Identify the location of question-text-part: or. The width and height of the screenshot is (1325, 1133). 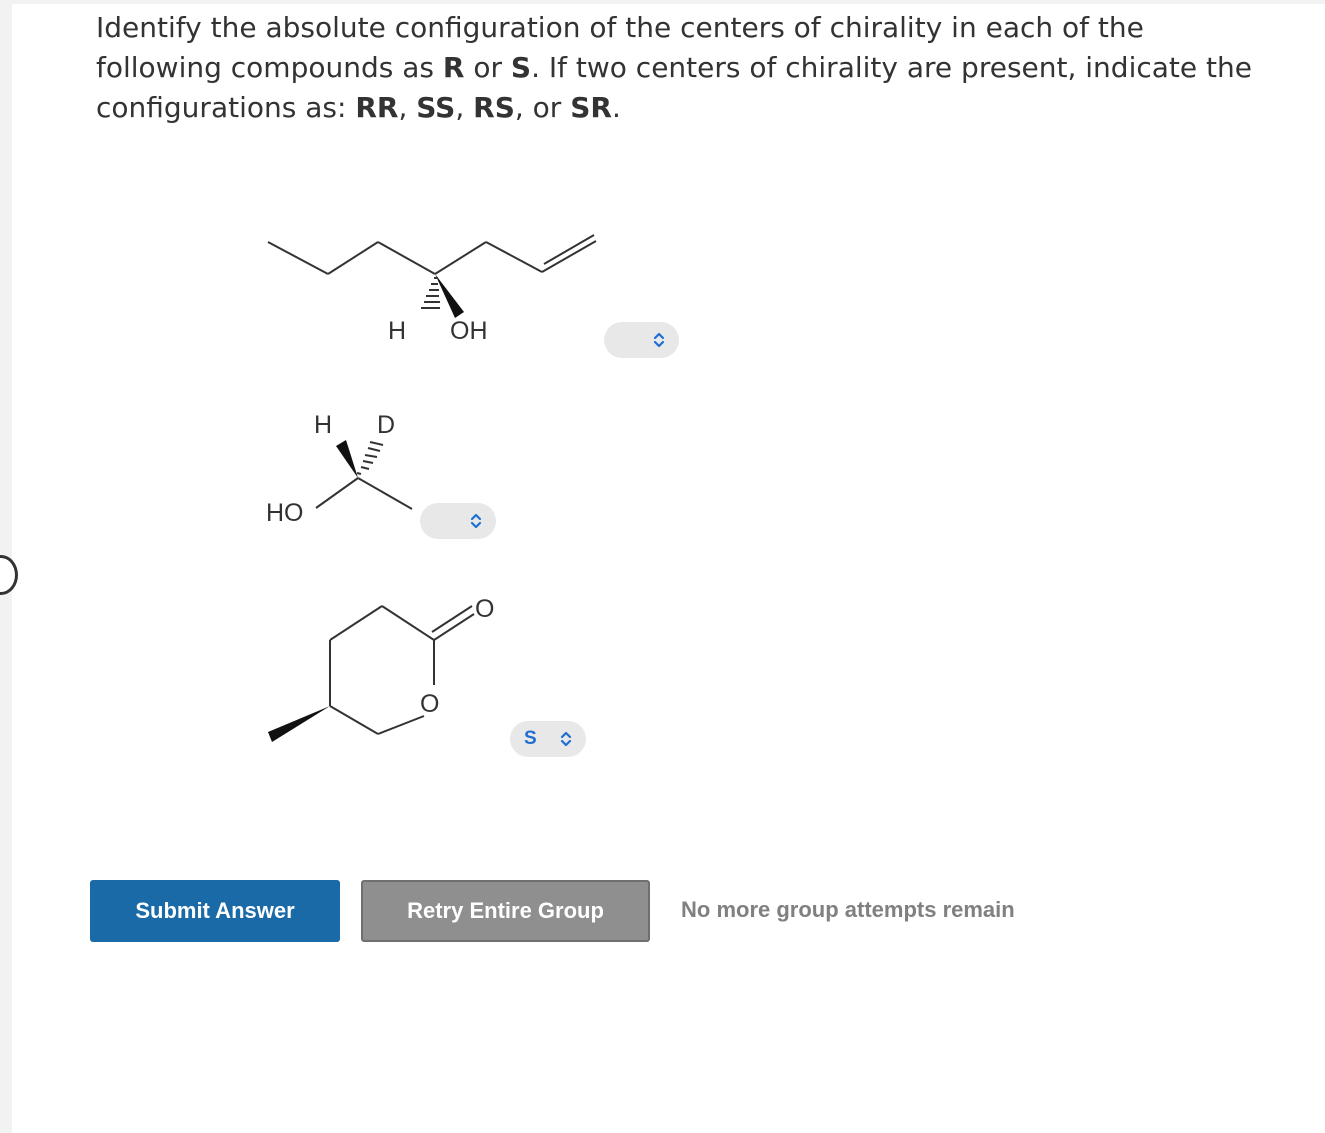
(487, 67).